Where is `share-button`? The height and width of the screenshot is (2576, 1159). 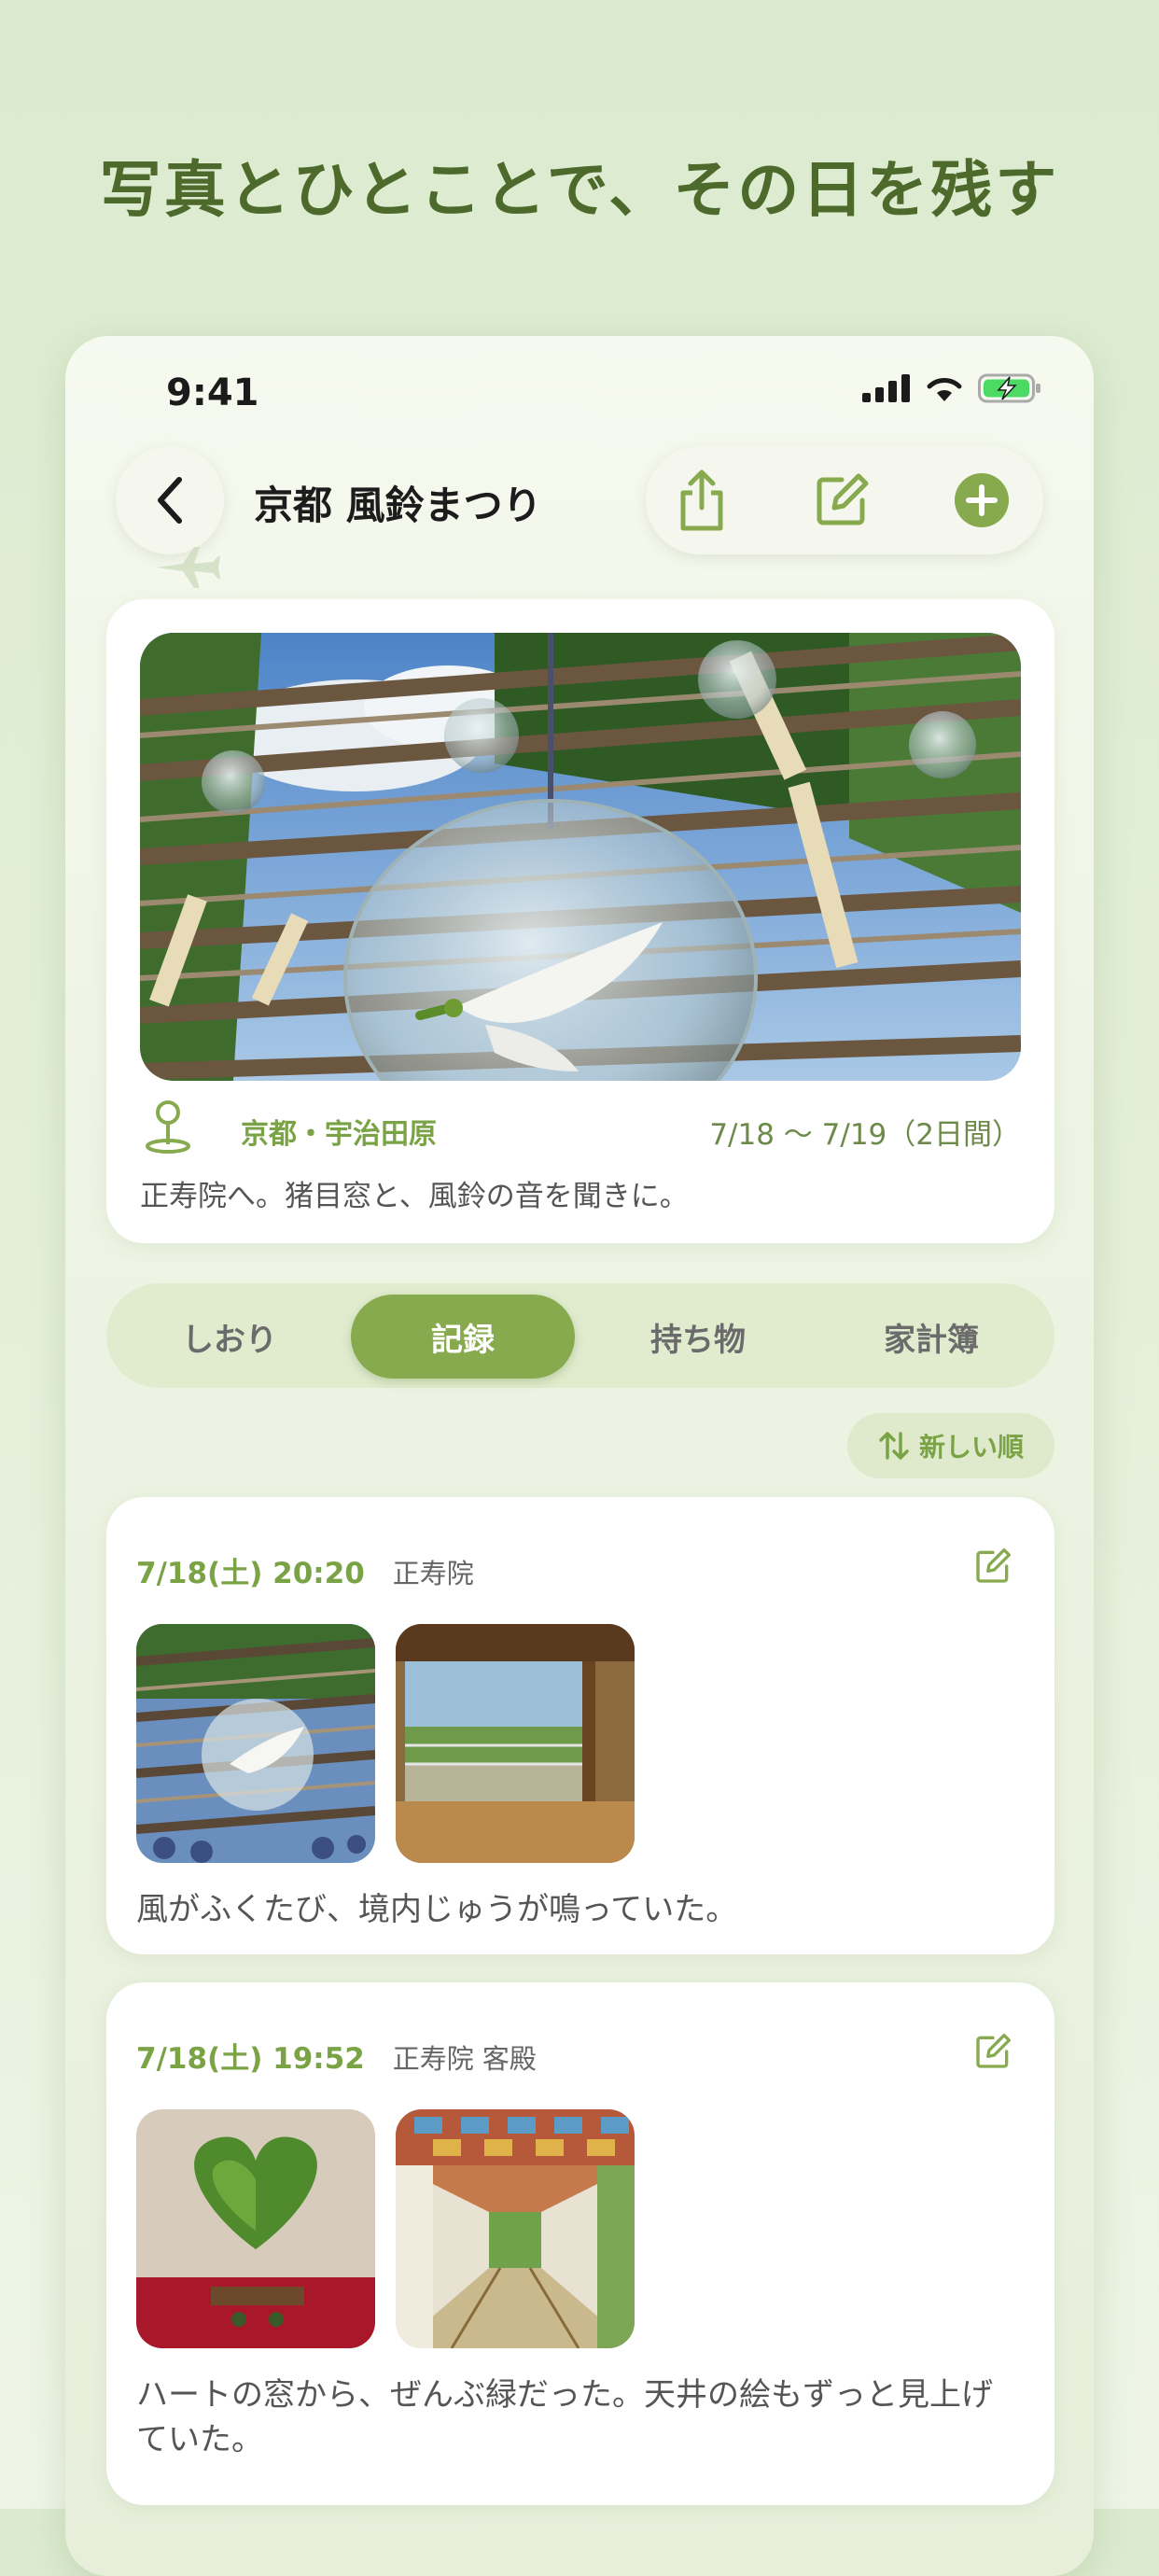
share-button is located at coordinates (702, 500).